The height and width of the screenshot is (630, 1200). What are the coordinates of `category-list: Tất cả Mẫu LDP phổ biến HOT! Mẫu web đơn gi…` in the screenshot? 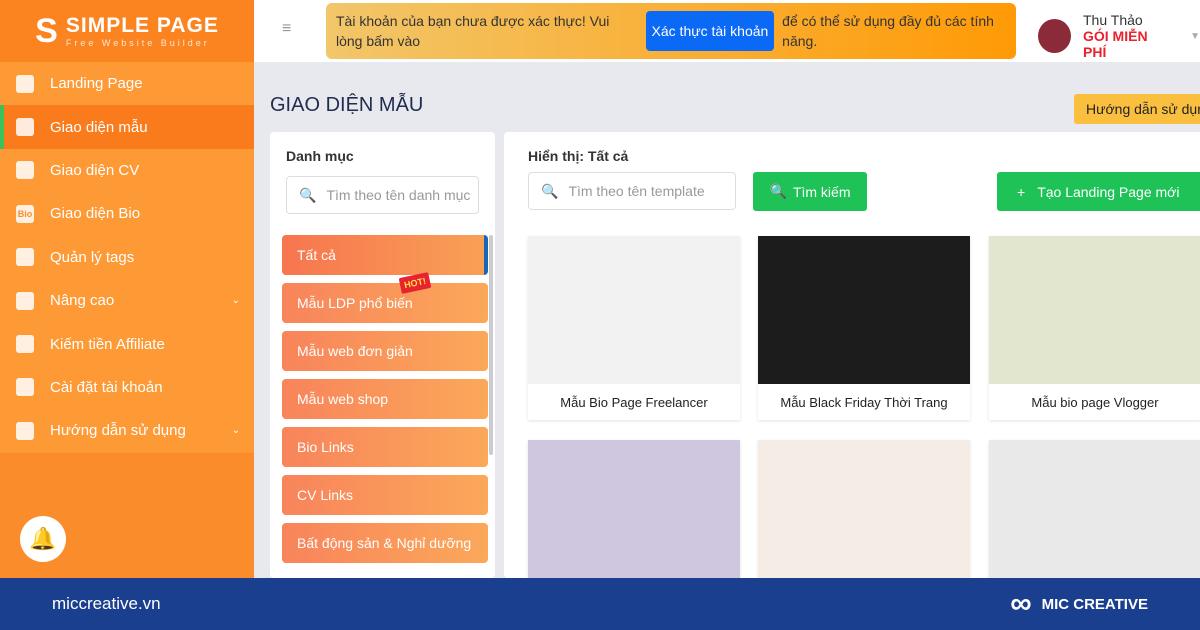 It's located at (385, 403).